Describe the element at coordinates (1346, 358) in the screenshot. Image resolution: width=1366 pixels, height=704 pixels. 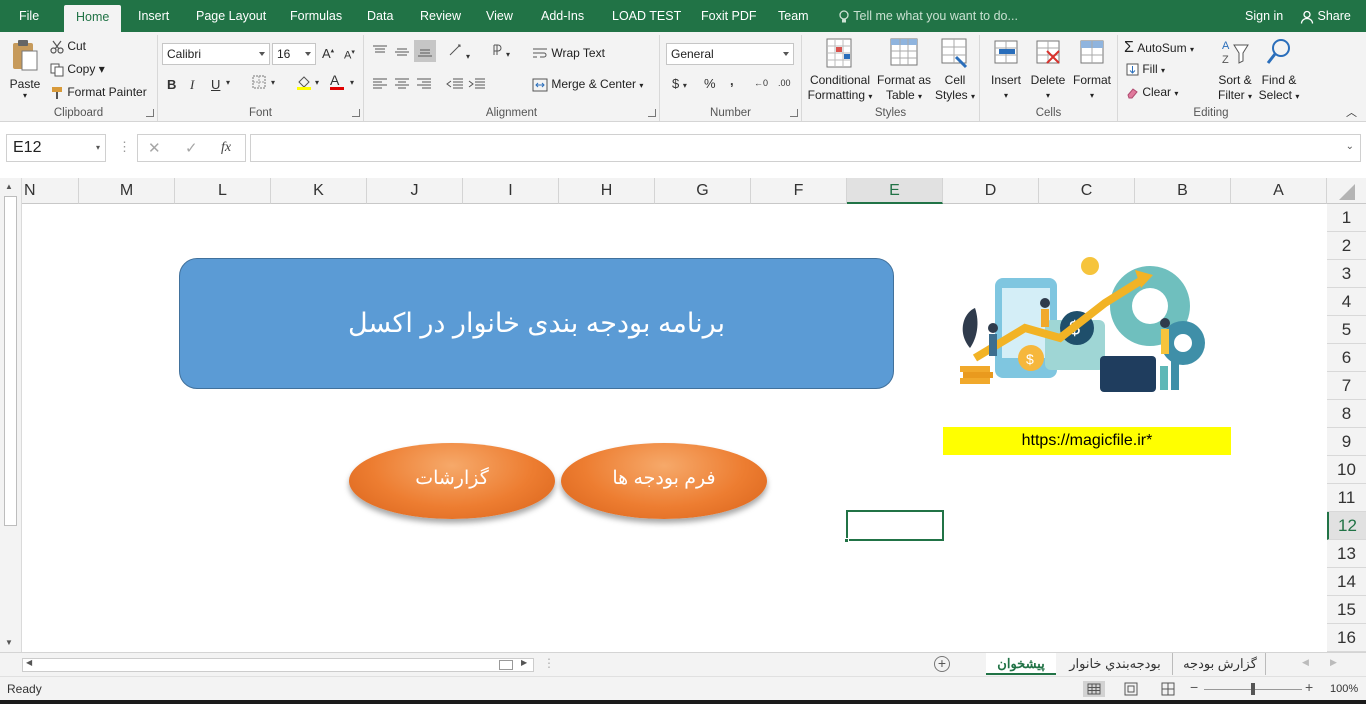
I see `row-header: 6` at that location.